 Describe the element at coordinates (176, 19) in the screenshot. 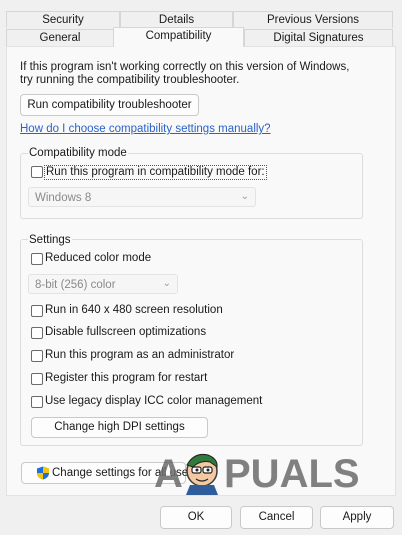

I see `tab-details: Details` at that location.